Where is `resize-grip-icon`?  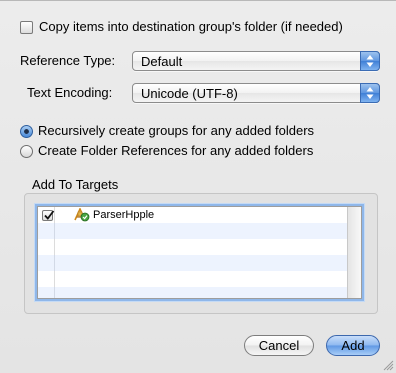
resize-grip-icon is located at coordinates (388, 365).